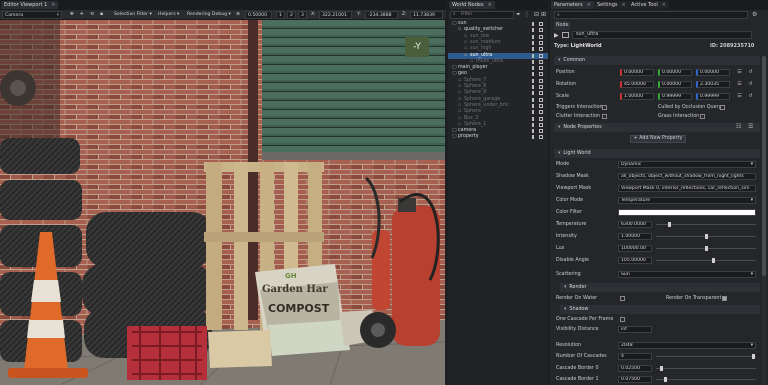 This screenshot has height=385, width=768. I want to click on lux-field: 100000.00, so click(635, 248).